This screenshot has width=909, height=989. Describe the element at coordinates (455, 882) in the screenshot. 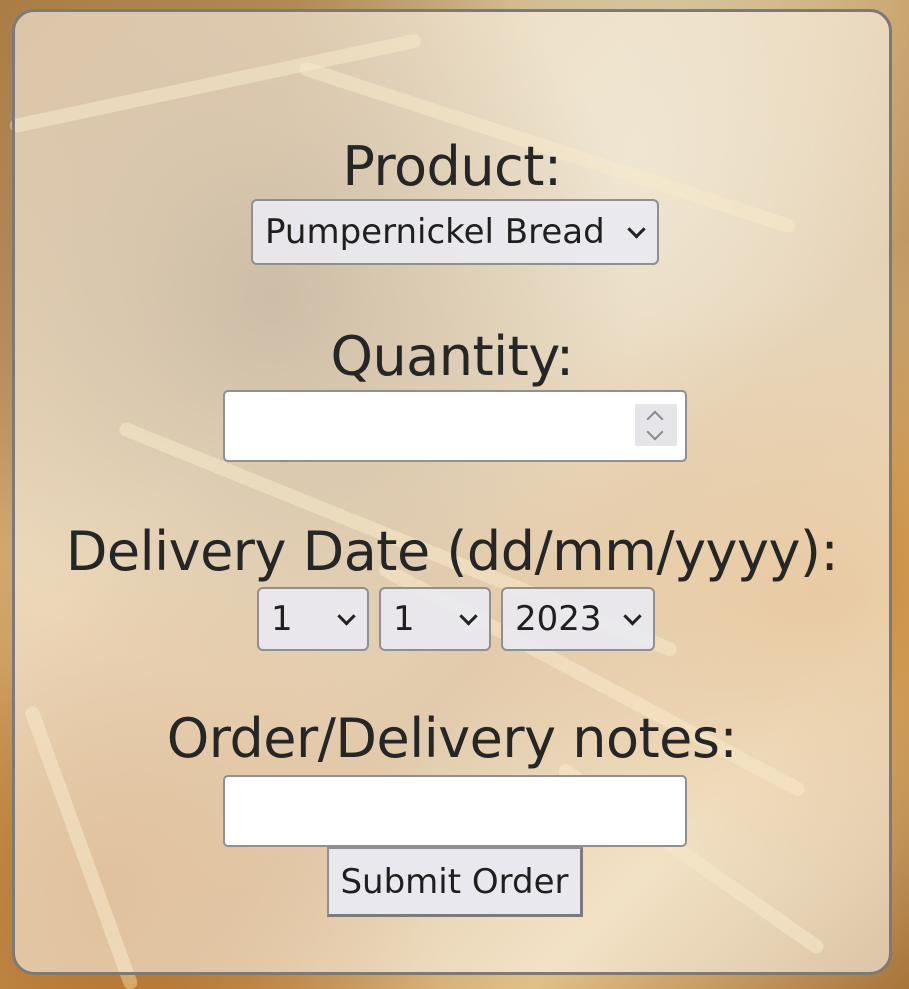

I see `submit-order-button: Submit Order` at that location.